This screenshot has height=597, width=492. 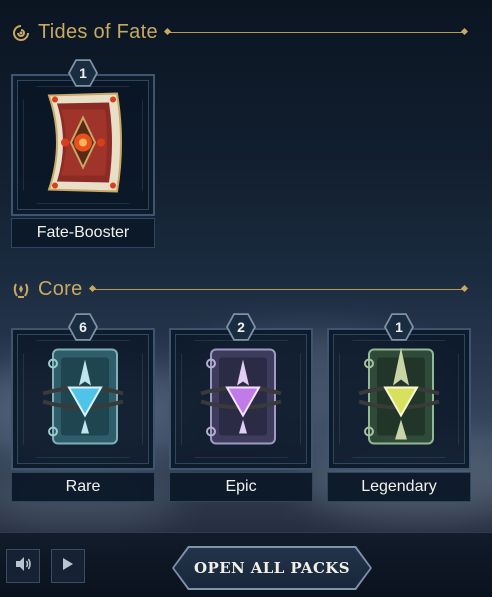 What do you see at coordinates (241, 399) in the screenshot?
I see `epic-pack-art` at bounding box center [241, 399].